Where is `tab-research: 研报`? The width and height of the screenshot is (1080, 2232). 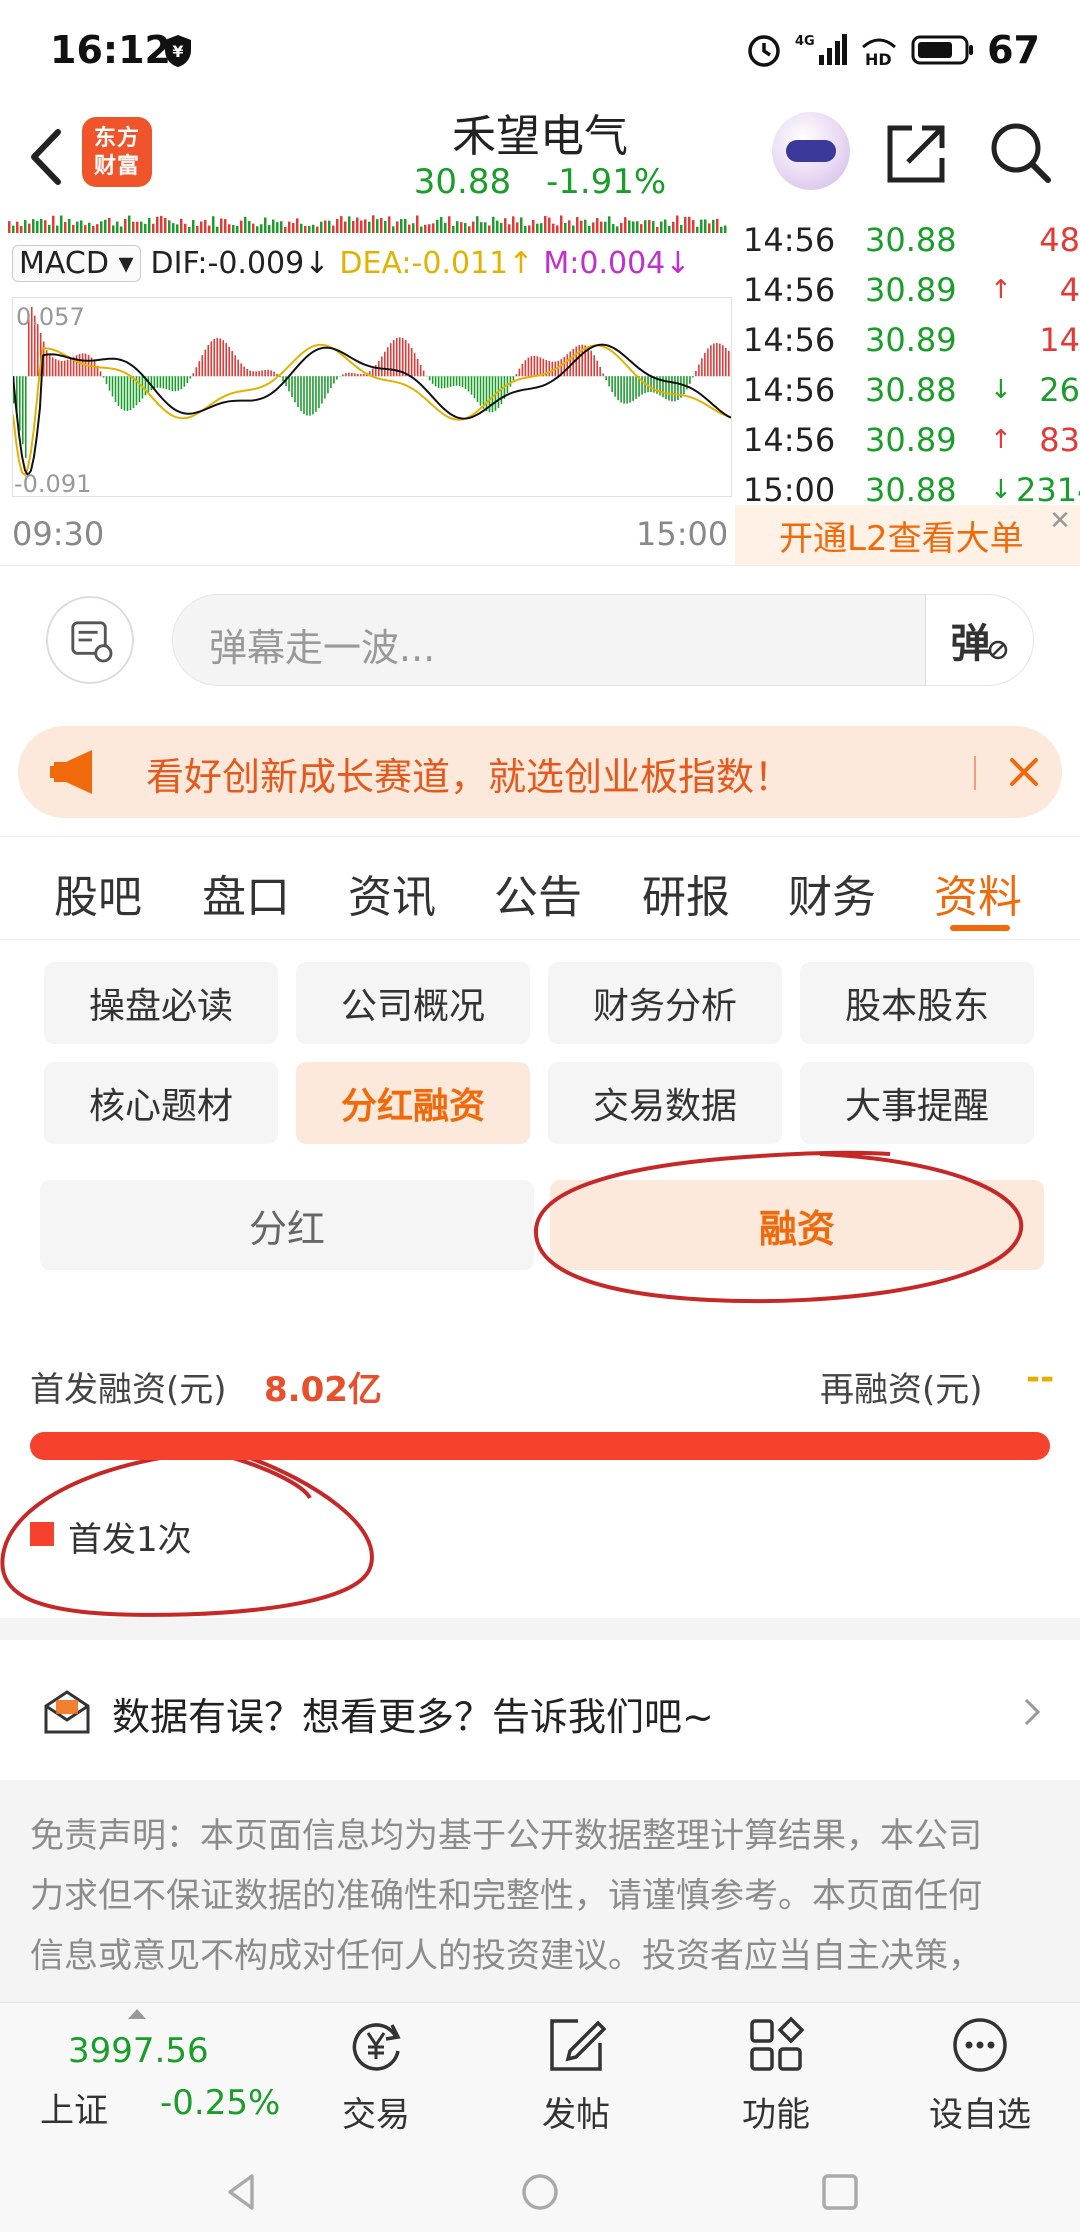
tab-research: 研报 is located at coordinates (686, 893).